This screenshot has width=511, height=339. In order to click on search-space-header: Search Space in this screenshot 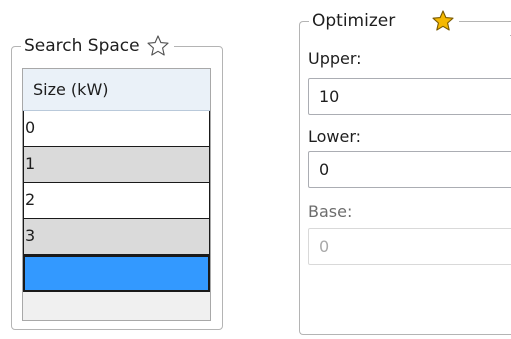, I will do `click(97, 46)`.